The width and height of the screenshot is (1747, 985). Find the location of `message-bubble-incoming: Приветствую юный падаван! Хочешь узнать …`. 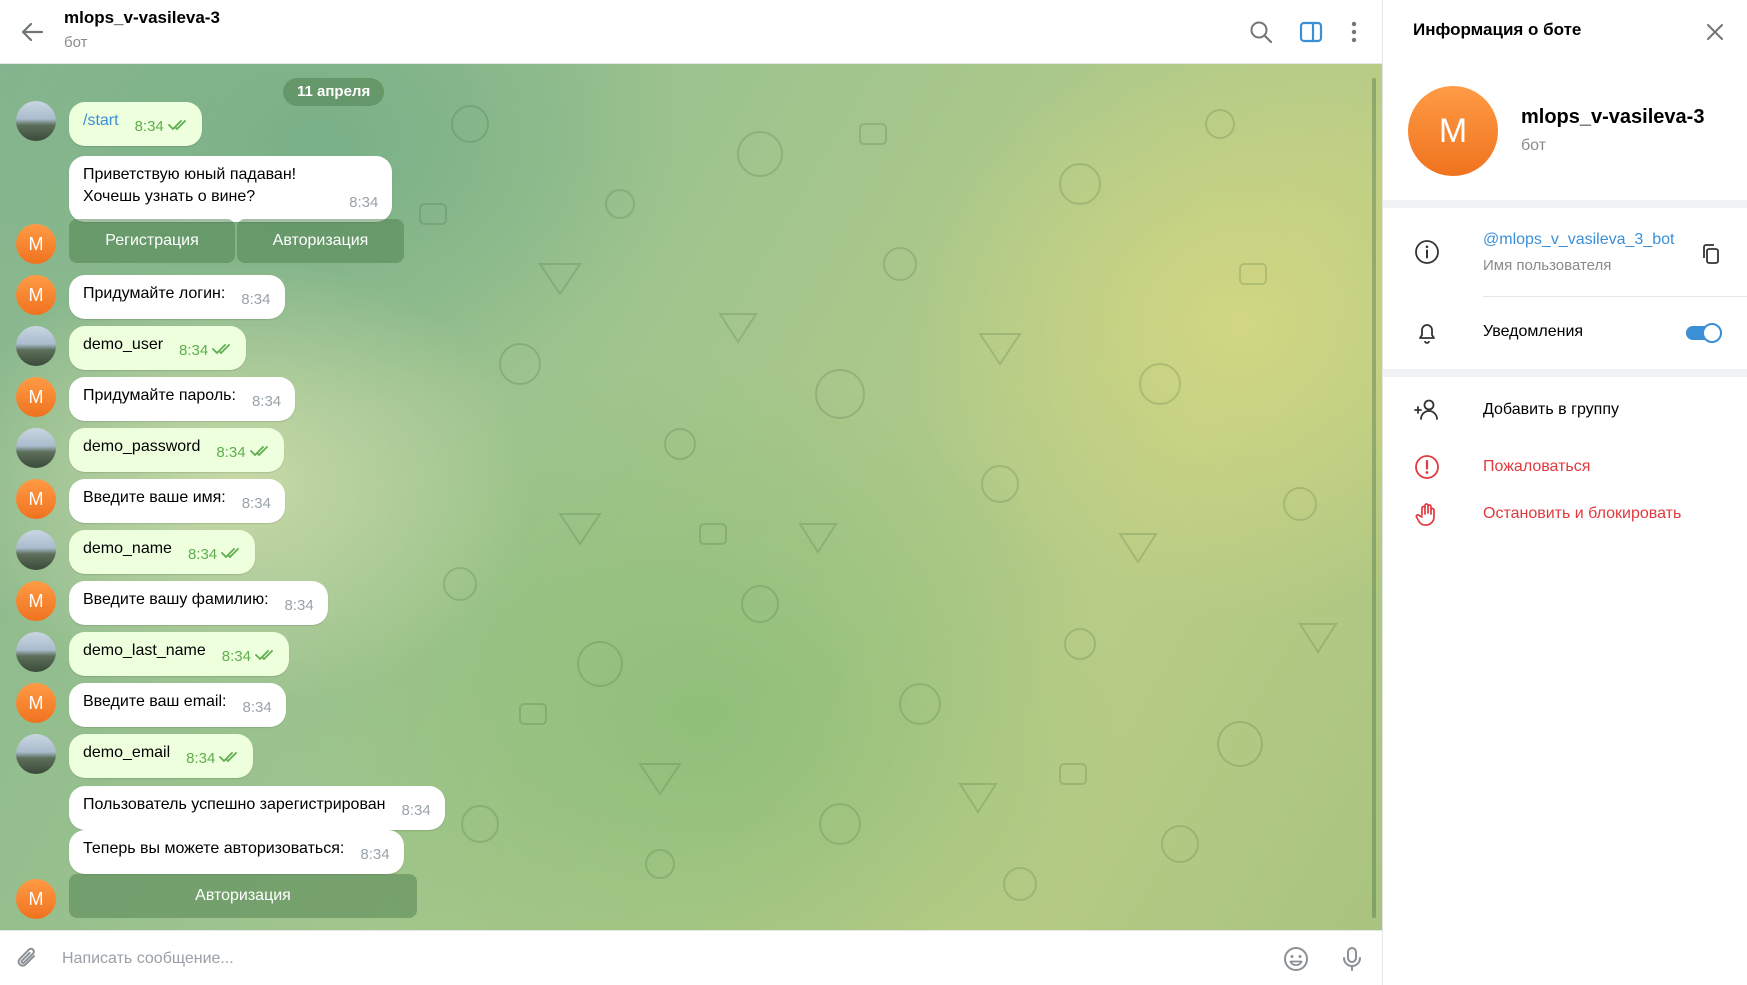

message-bubble-incoming: Приветствую юный падаван! Хочешь узнать … is located at coordinates (231, 189).